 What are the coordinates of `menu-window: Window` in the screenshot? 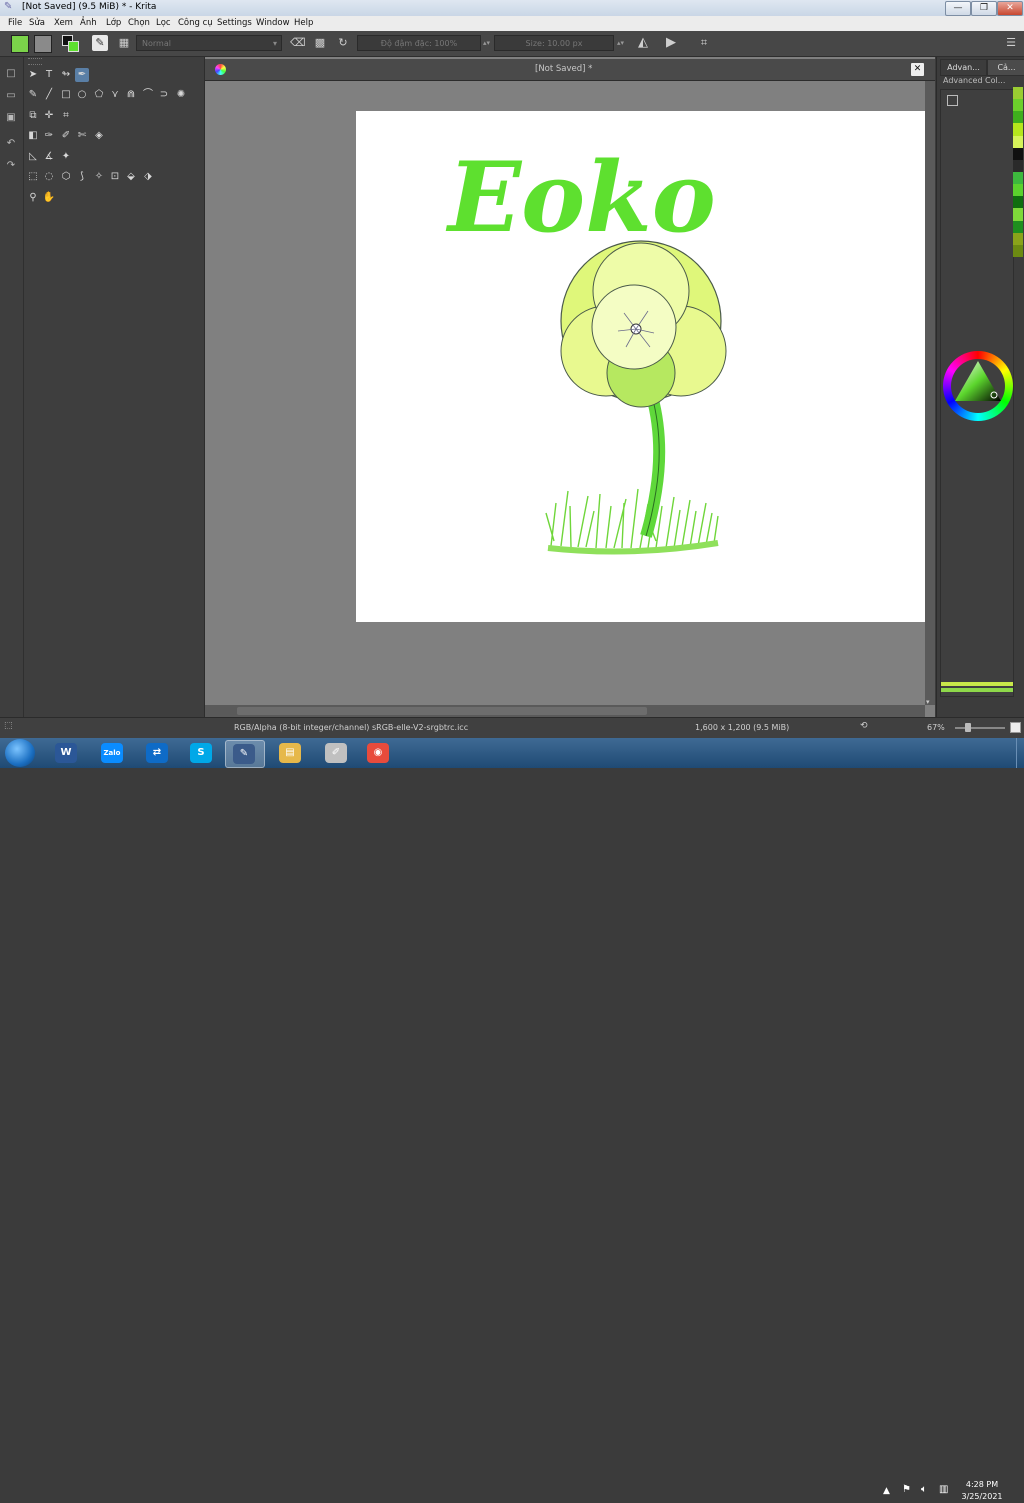 It's located at (273, 23).